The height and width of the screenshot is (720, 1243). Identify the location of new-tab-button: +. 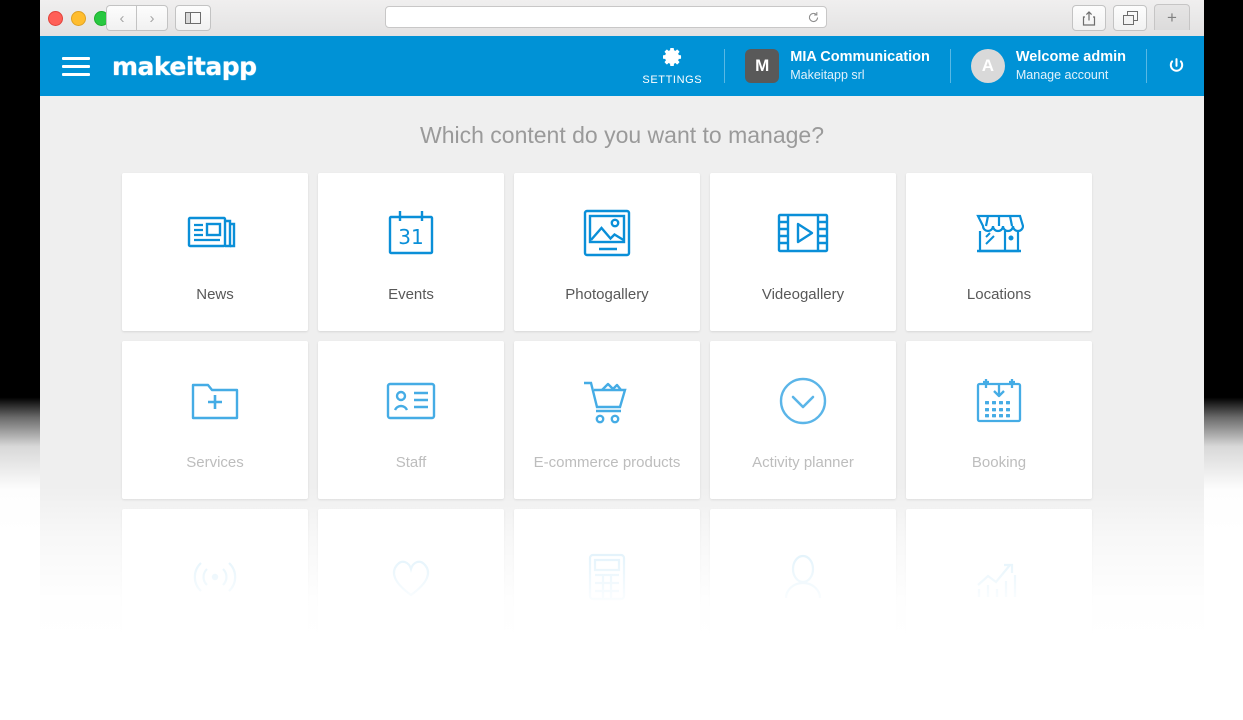
(1172, 17).